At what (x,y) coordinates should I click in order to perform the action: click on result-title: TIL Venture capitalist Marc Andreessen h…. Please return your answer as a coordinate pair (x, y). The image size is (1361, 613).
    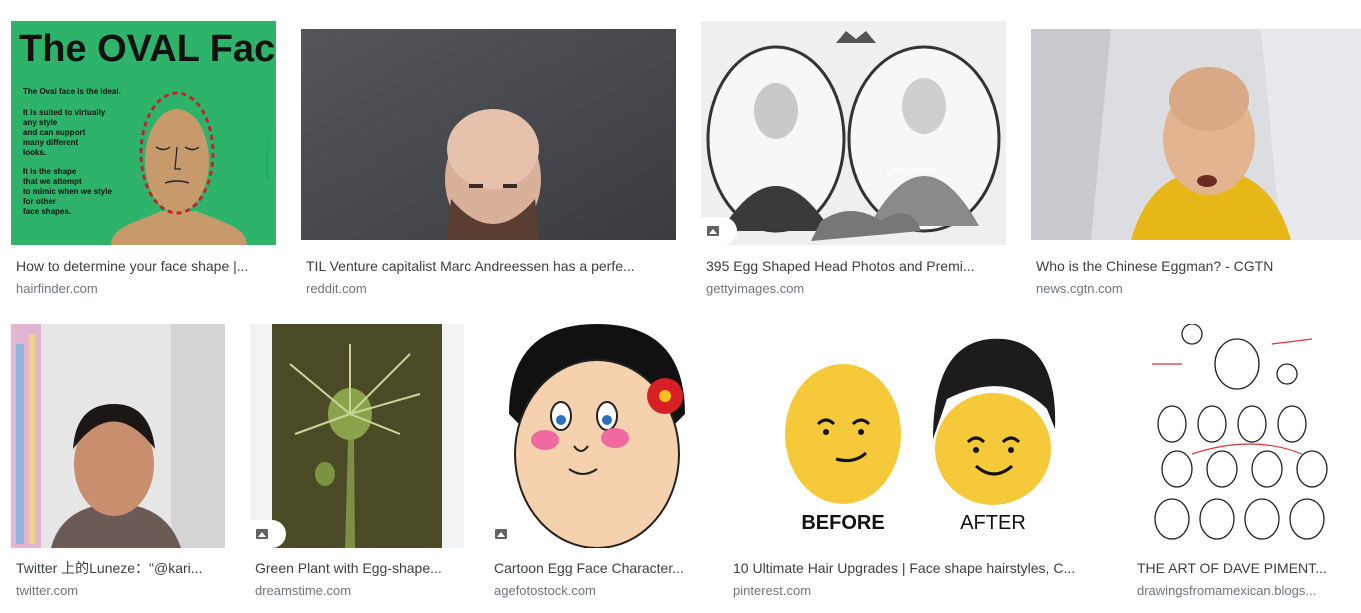
    Looking at the image, I should click on (488, 266).